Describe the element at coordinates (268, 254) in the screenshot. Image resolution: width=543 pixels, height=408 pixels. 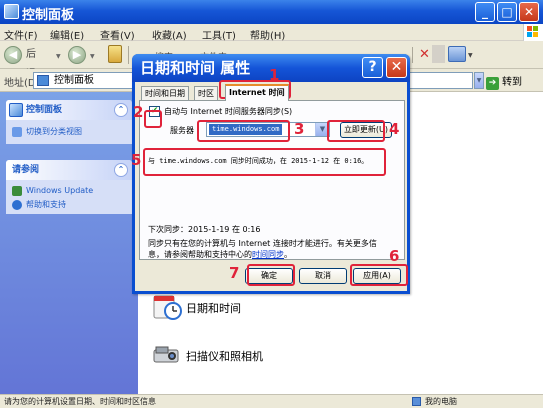
I see `time-sync-help-link: 时间同步` at that location.